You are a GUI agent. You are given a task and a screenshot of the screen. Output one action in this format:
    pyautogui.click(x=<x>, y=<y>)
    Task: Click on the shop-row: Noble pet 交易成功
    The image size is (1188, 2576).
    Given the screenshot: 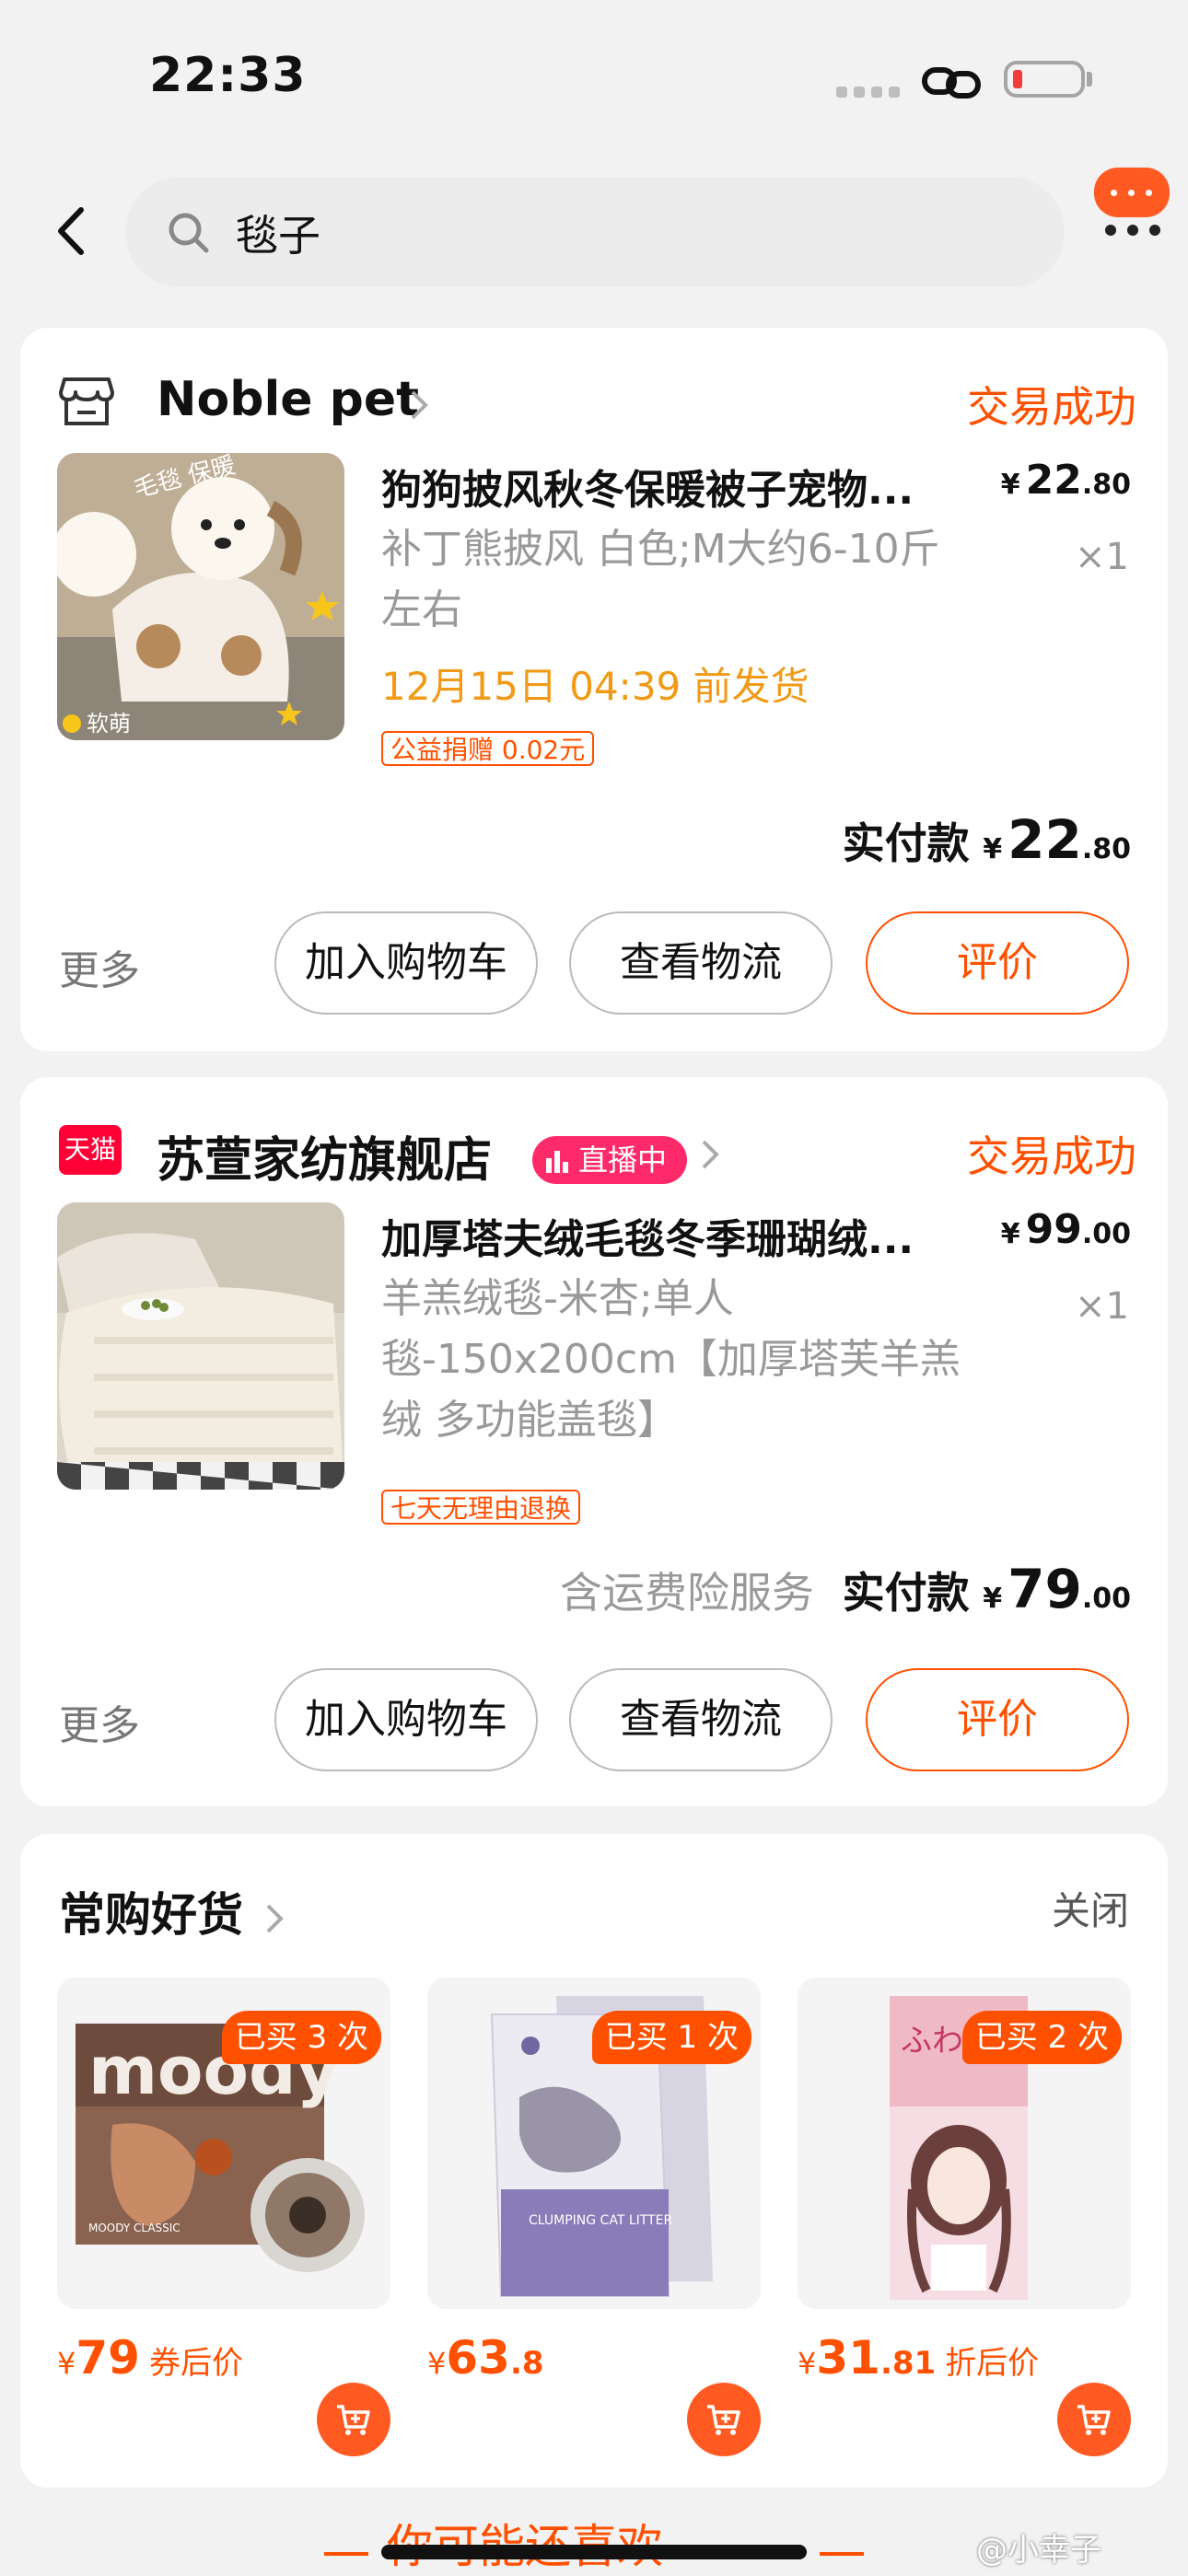 What is the action you would take?
    pyautogui.click(x=597, y=393)
    